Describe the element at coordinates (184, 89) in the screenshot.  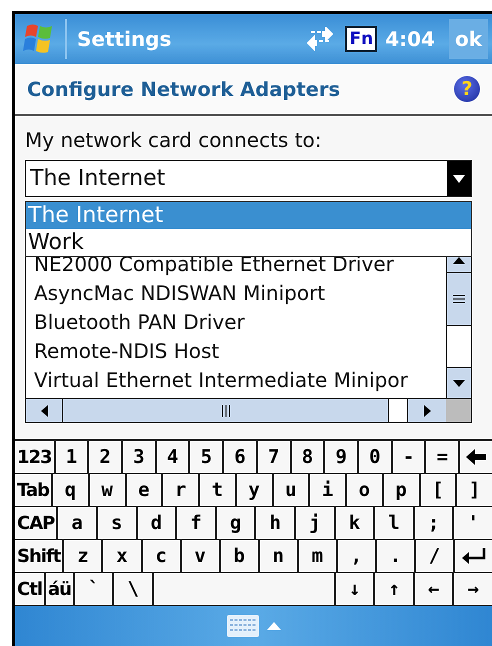
I see `page-heading: Configure Network Adapters` at that location.